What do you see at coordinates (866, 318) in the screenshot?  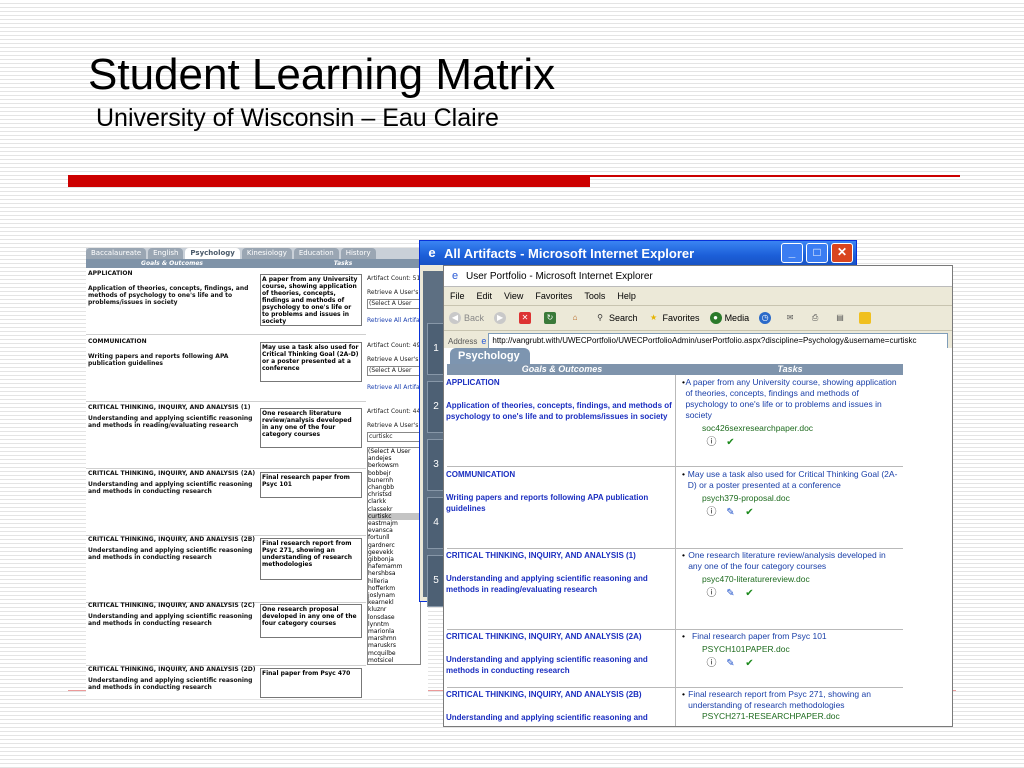 I see `messenger-button` at bounding box center [866, 318].